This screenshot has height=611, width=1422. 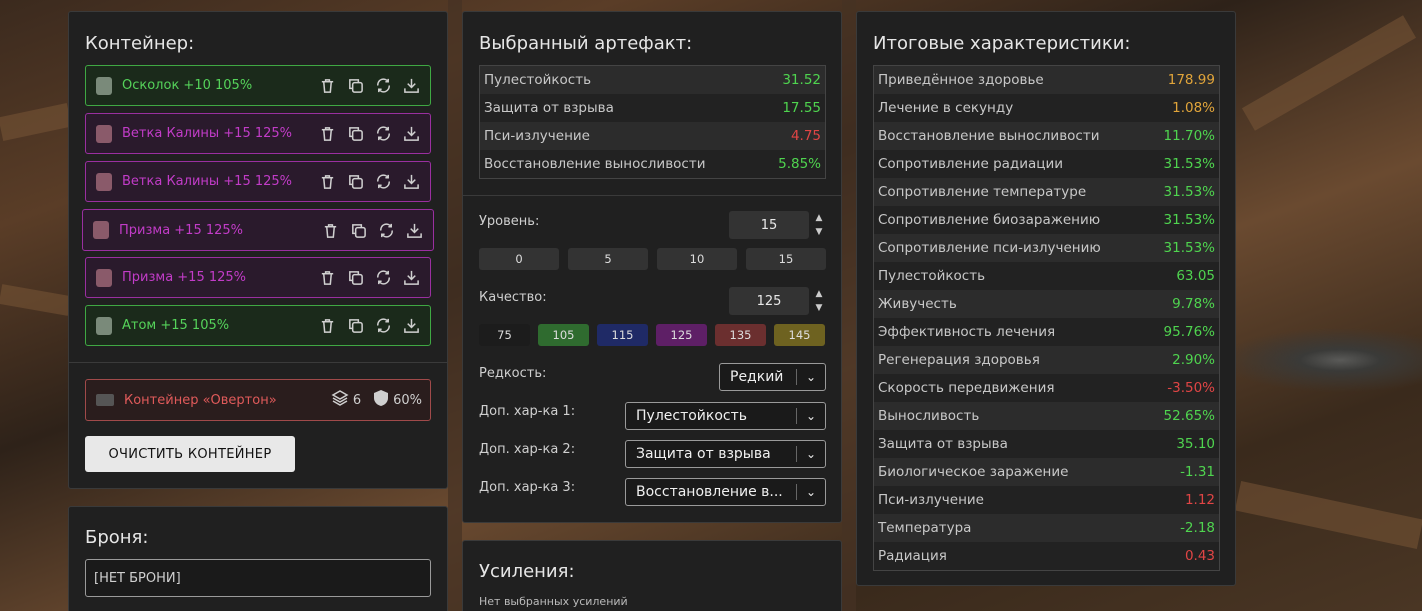 I want to click on quality-down-icon: ▼, so click(x=819, y=308).